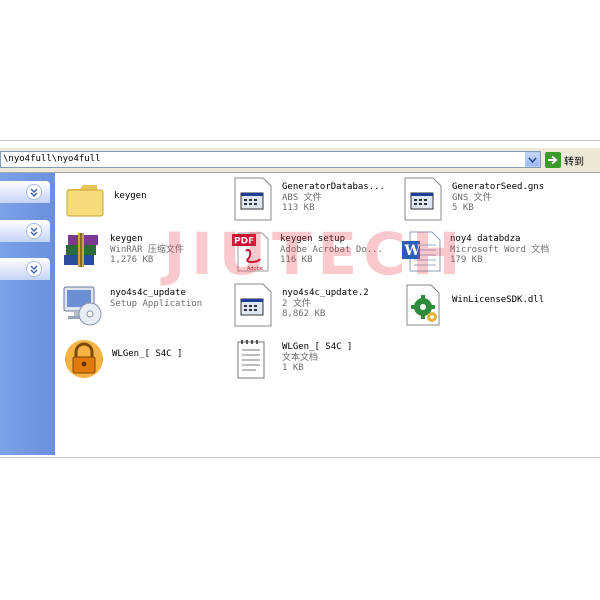 This screenshot has height=600, width=600. I want to click on list-item: WinLicenseSDK.dll, so click(473, 305).